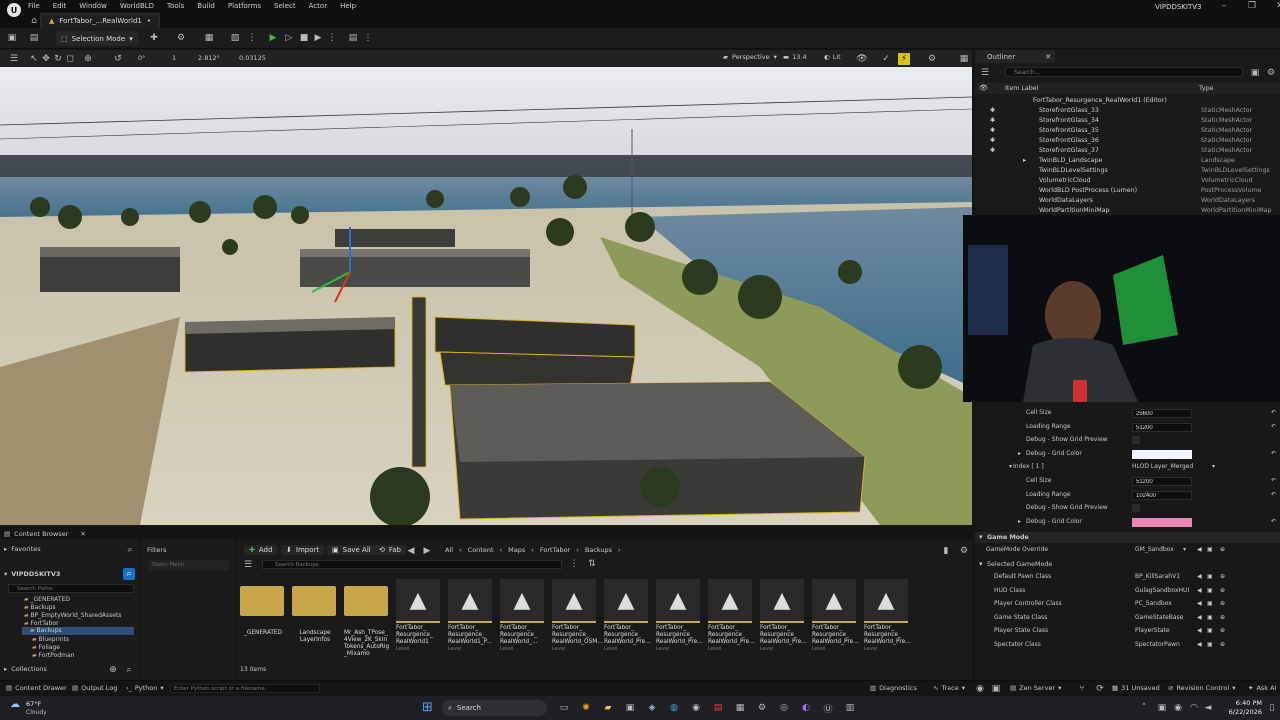 This screenshot has width=1280, height=720. Describe the element at coordinates (22, 549) in the screenshot. I see `favorites-header: ▸ Favorites` at that location.